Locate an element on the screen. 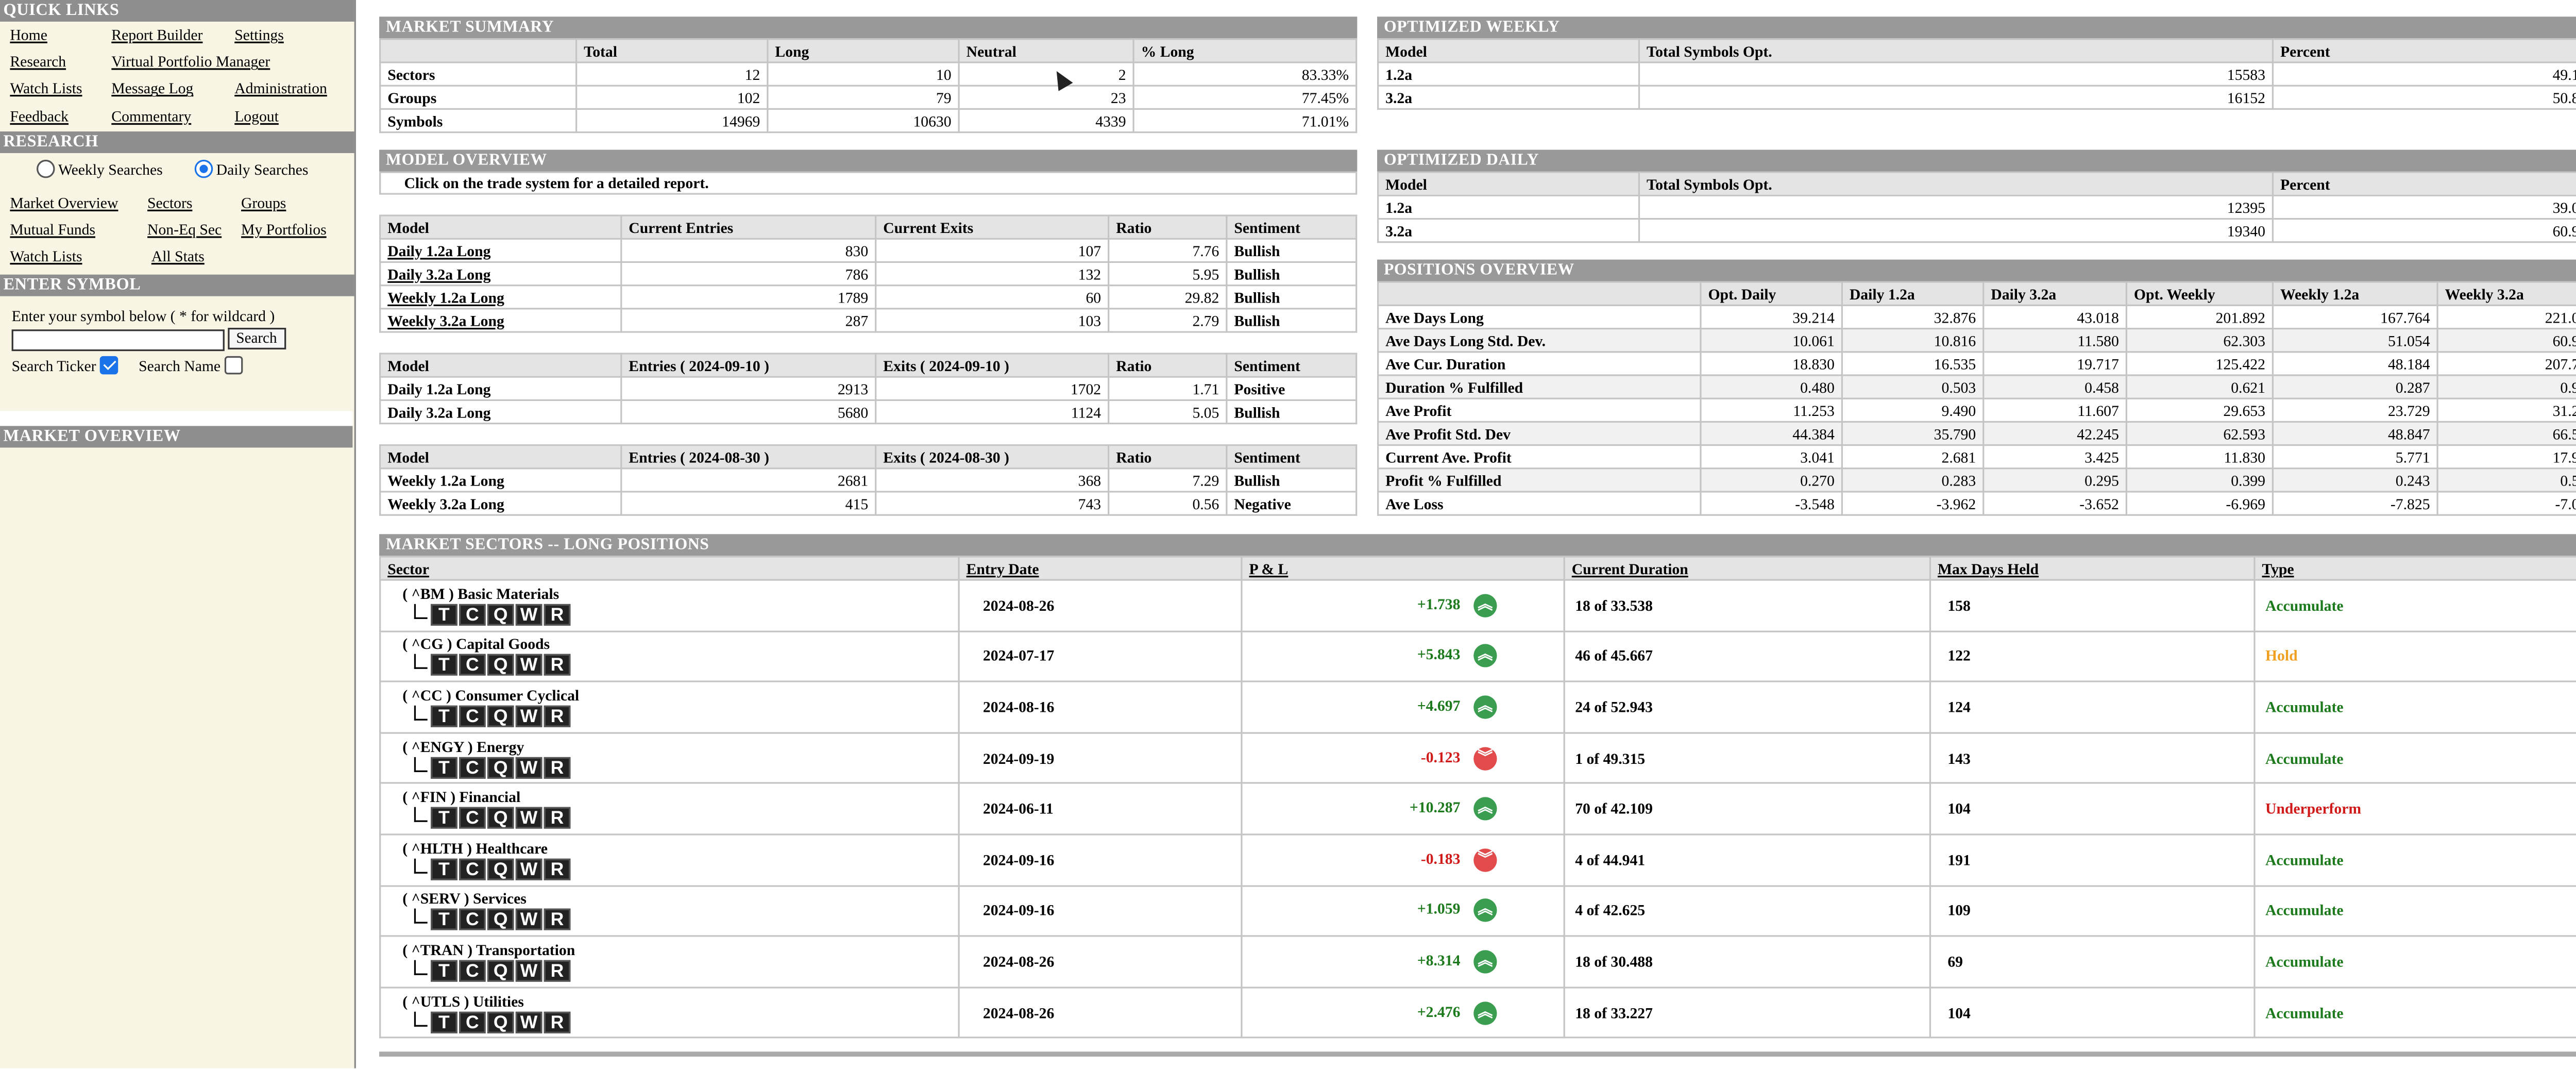  sector-column-header: P & L is located at coordinates (1403, 568).